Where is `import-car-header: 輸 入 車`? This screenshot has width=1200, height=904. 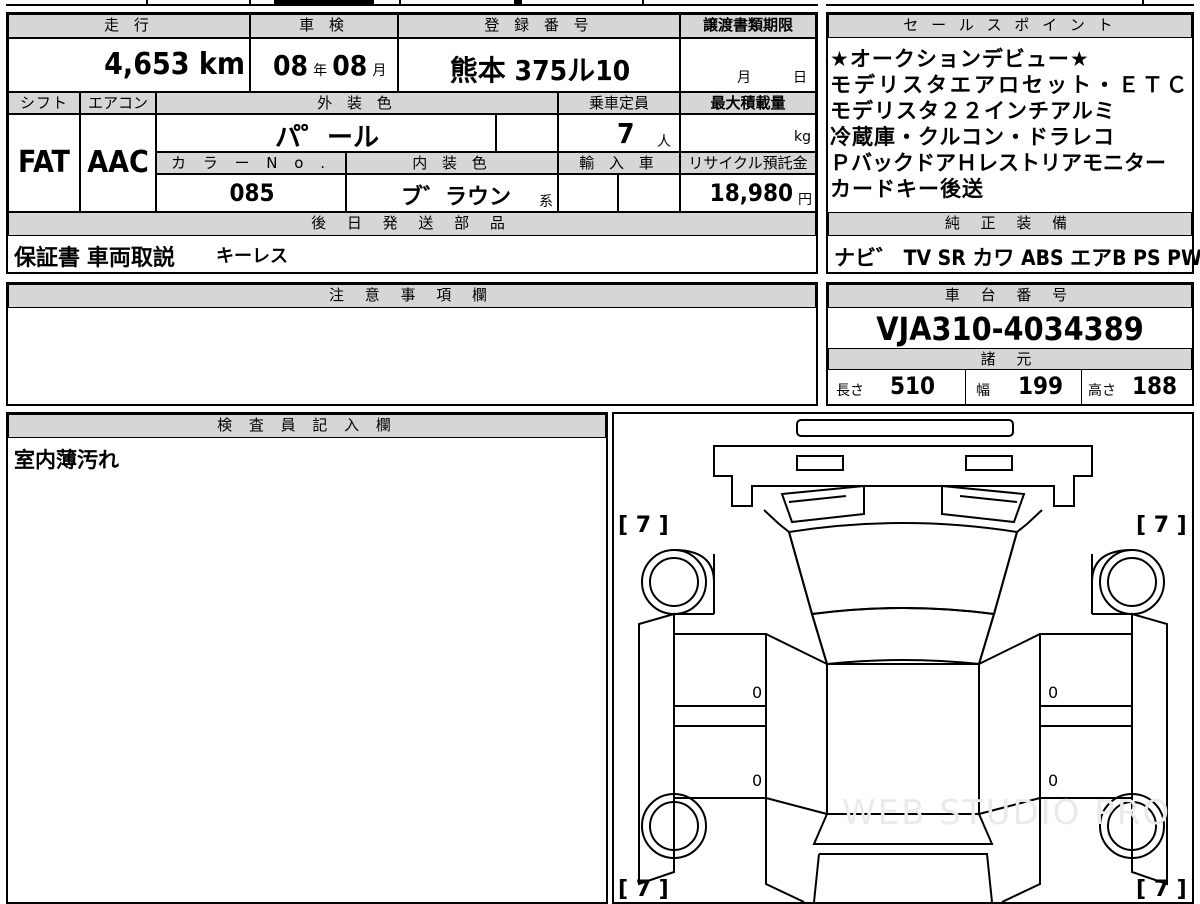 import-car-header: 輸 入 車 is located at coordinates (619, 163).